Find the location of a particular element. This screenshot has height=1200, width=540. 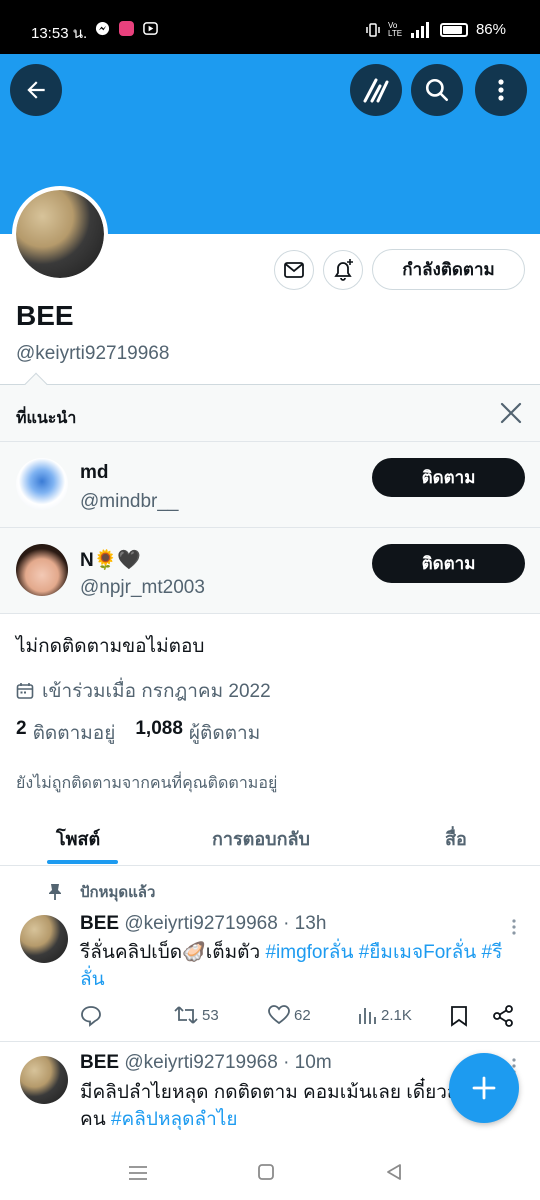

grok-icon is located at coordinates (376, 90).